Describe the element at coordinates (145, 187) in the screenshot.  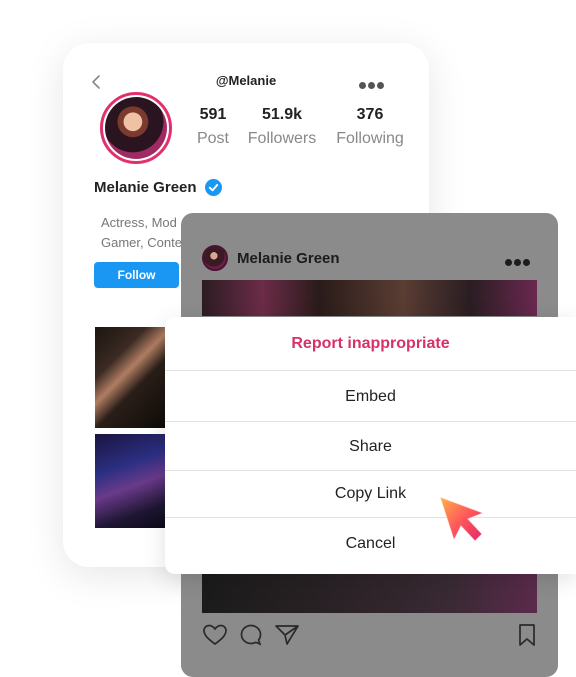
I see `profile-name: Melanie Green` at that location.